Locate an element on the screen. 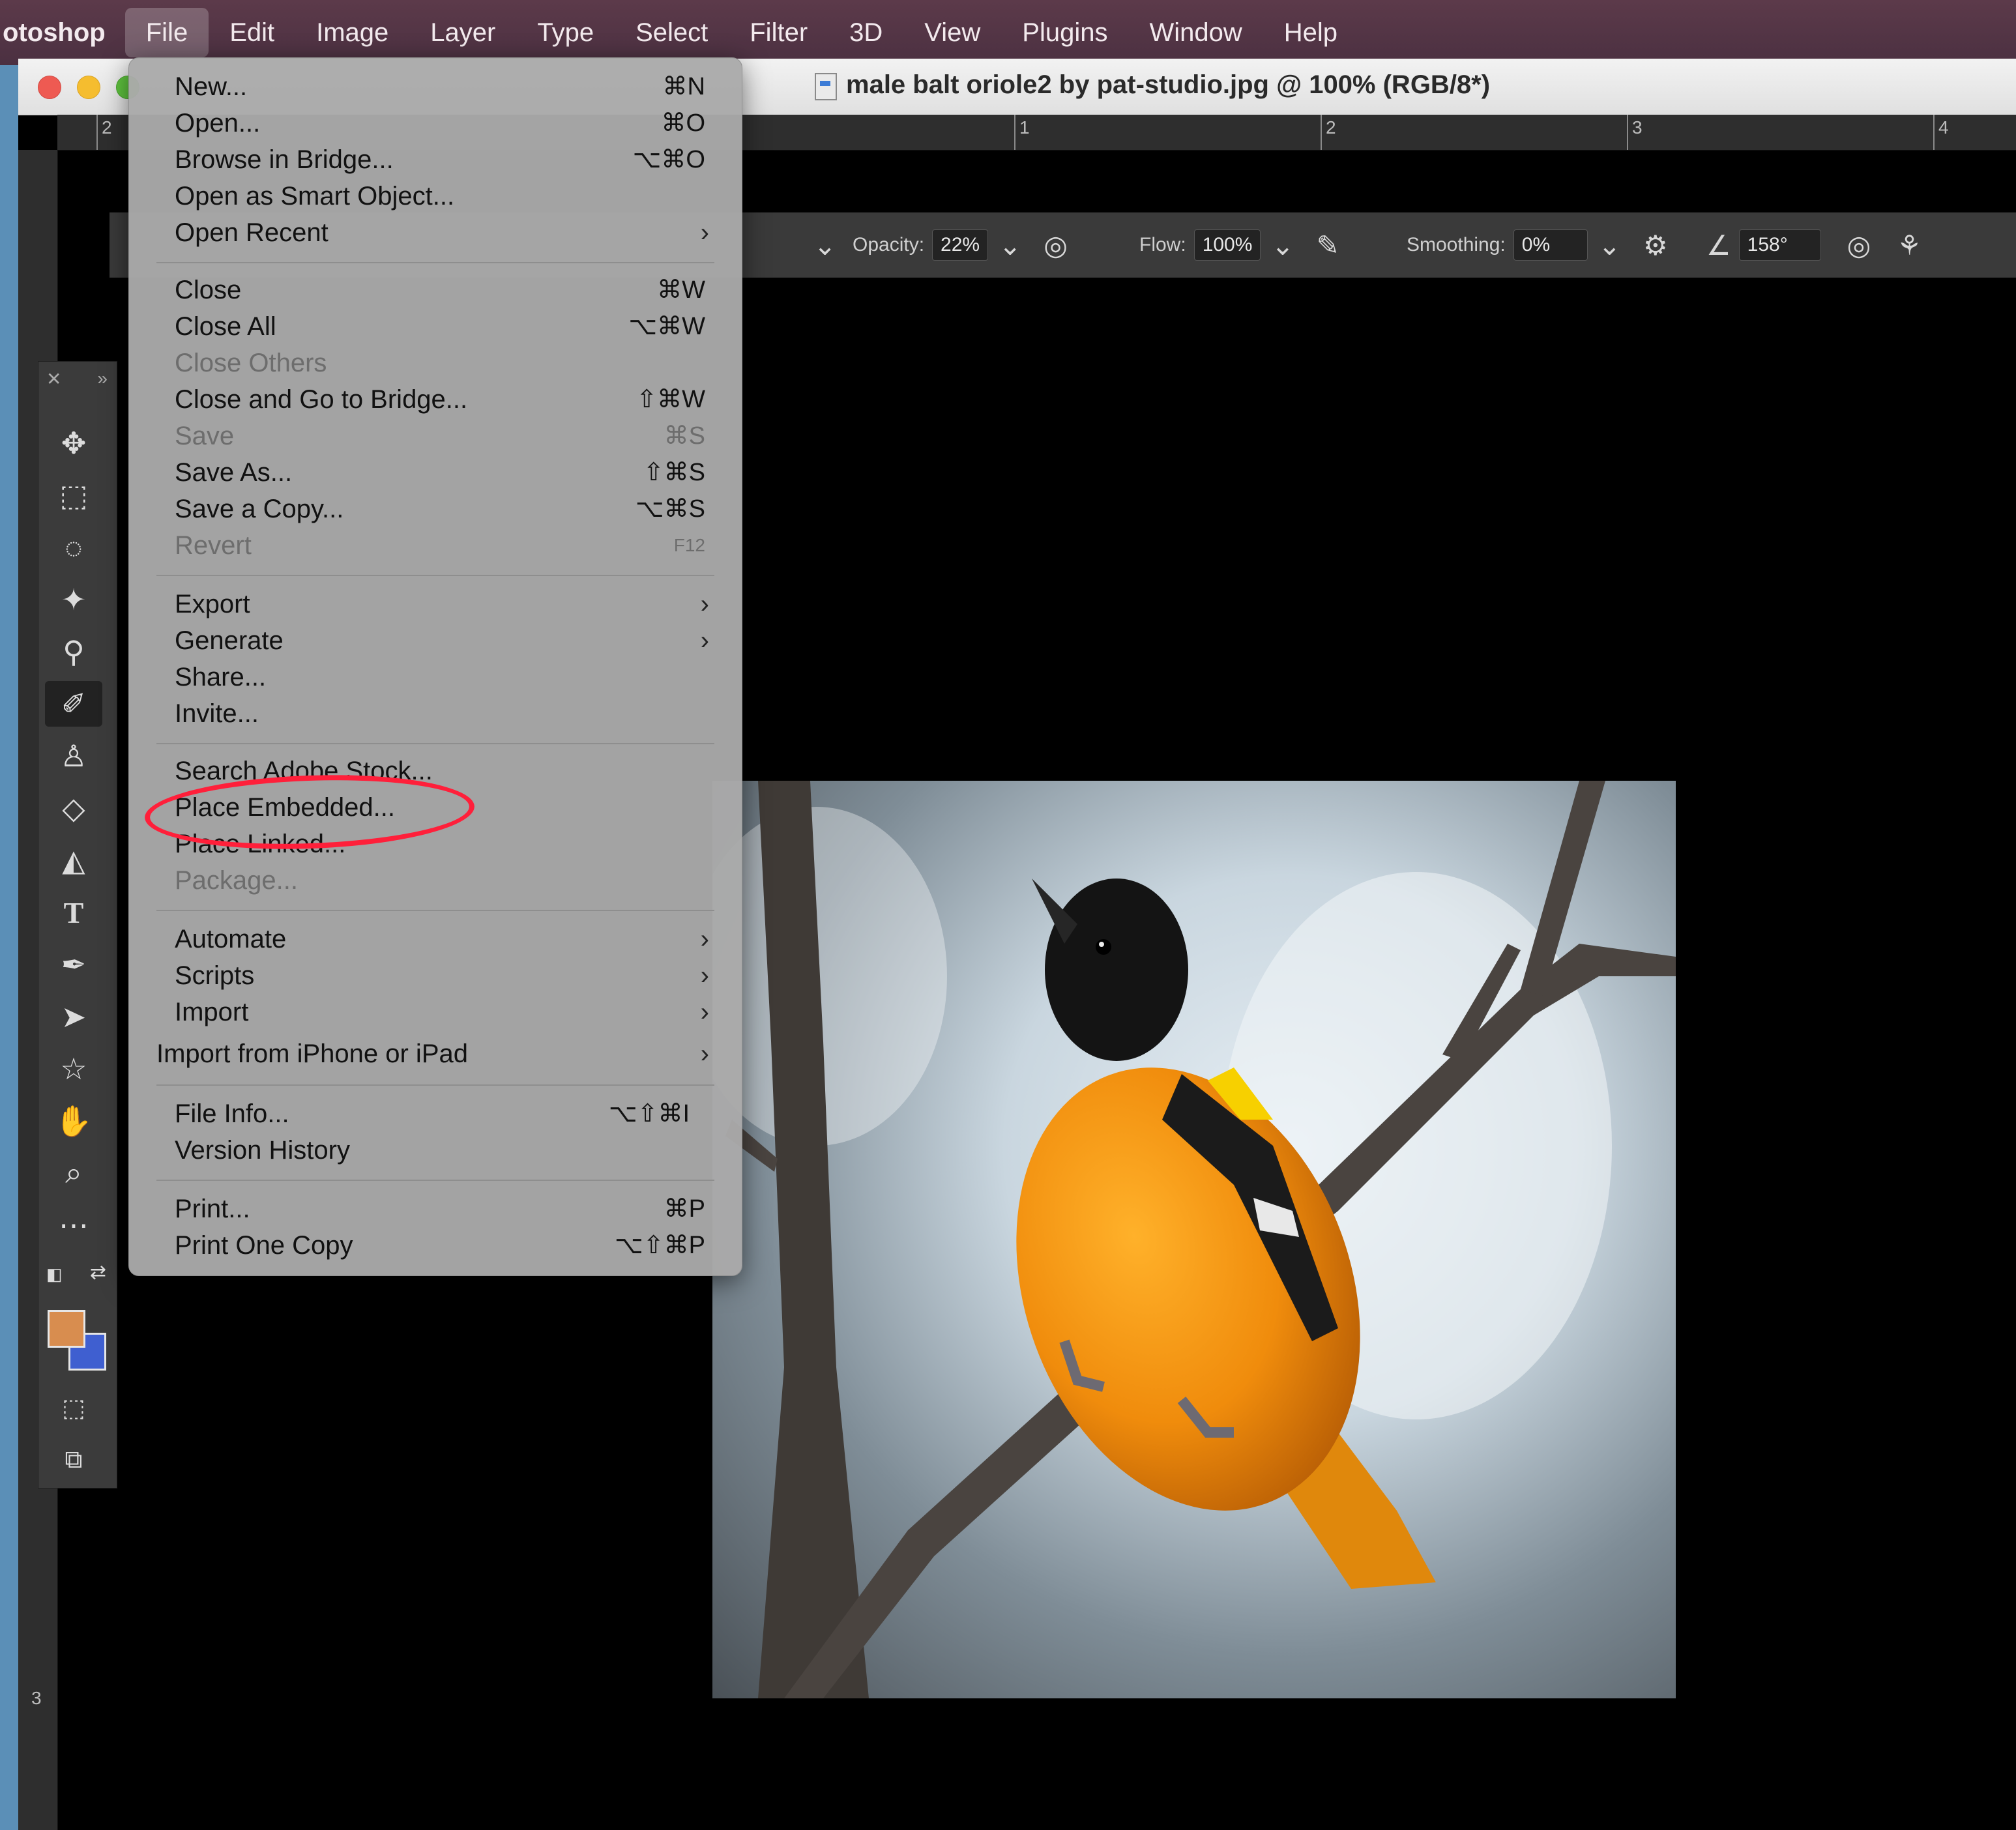  menu-file: File is located at coordinates (166, 32).